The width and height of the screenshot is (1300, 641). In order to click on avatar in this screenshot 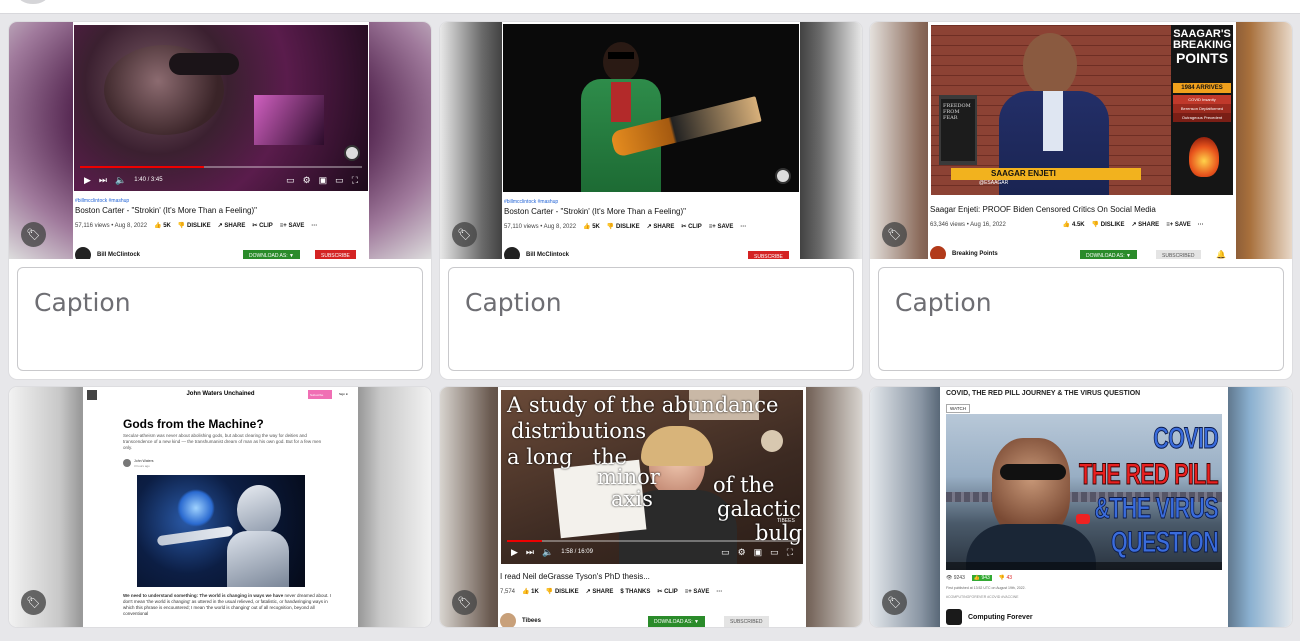, I will do `click(33, 2)`.